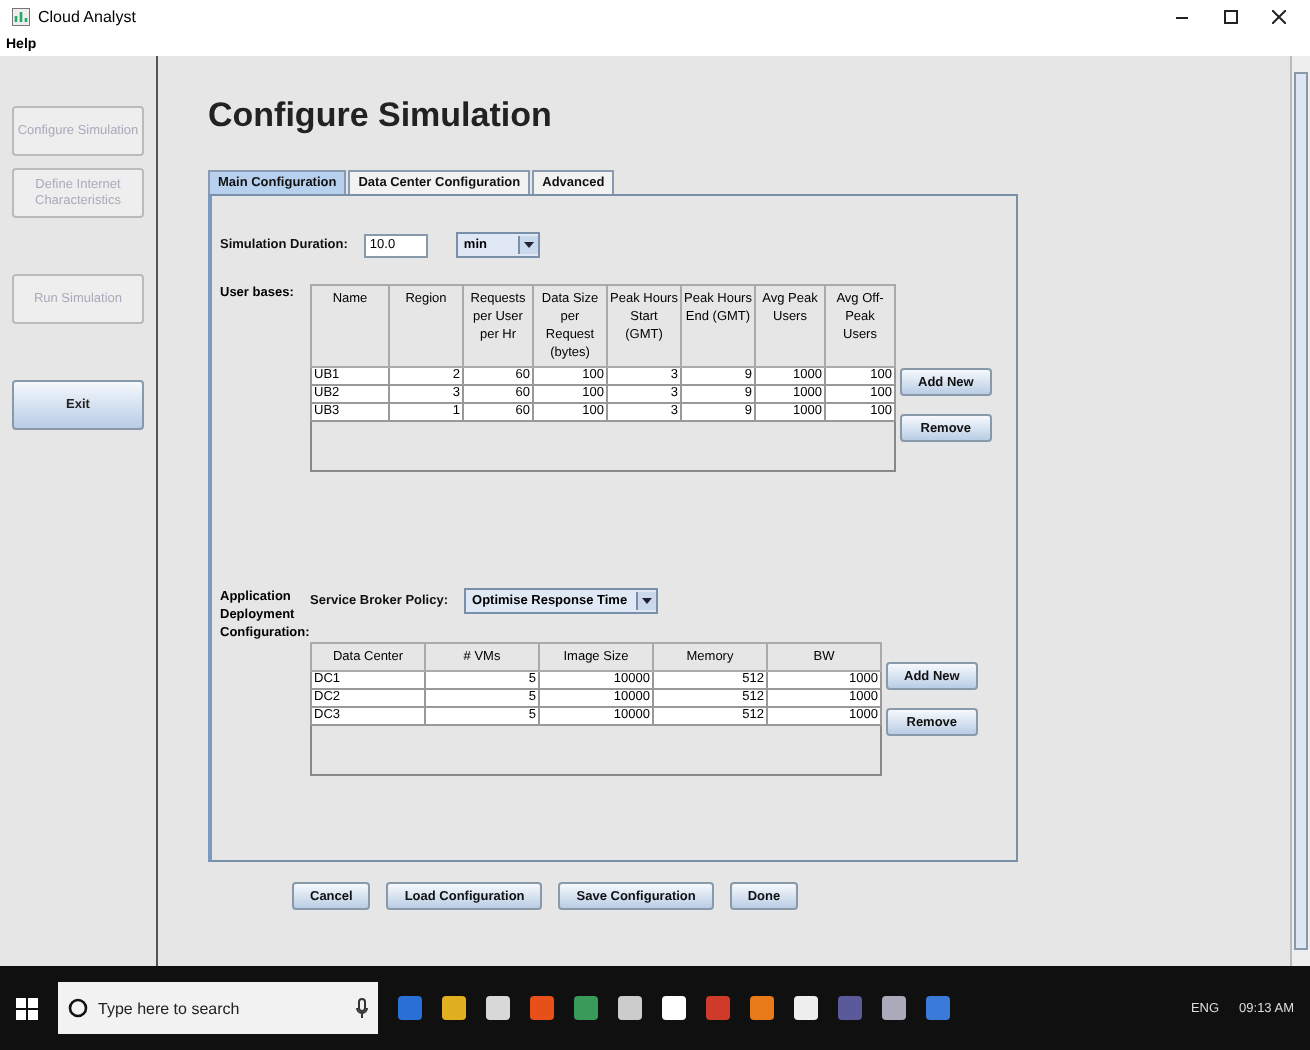  Describe the element at coordinates (218, 1008) in the screenshot. I see `taskbar-search-field: Type here to search` at that location.